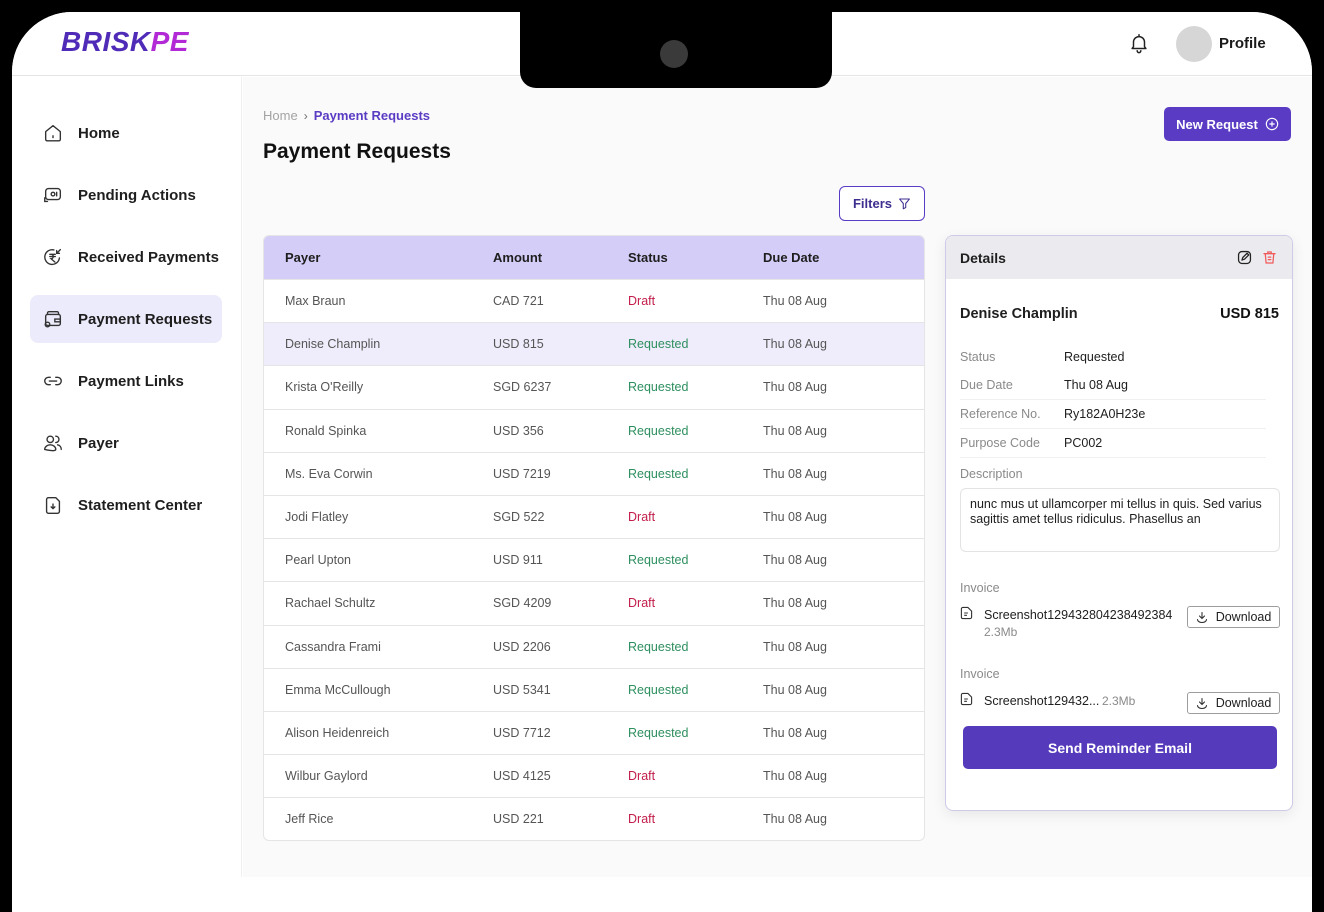 This screenshot has width=1324, height=912. What do you see at coordinates (1194, 44) in the screenshot?
I see `avatar` at bounding box center [1194, 44].